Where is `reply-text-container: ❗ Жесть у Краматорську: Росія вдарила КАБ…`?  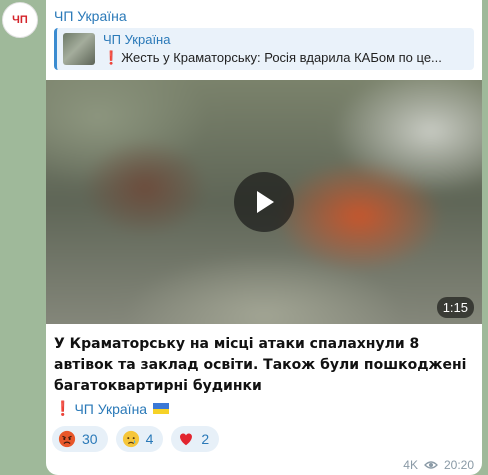 reply-text-container: ❗ Жесть у Краматорську: Росія вдарила КАБ… is located at coordinates (285, 58).